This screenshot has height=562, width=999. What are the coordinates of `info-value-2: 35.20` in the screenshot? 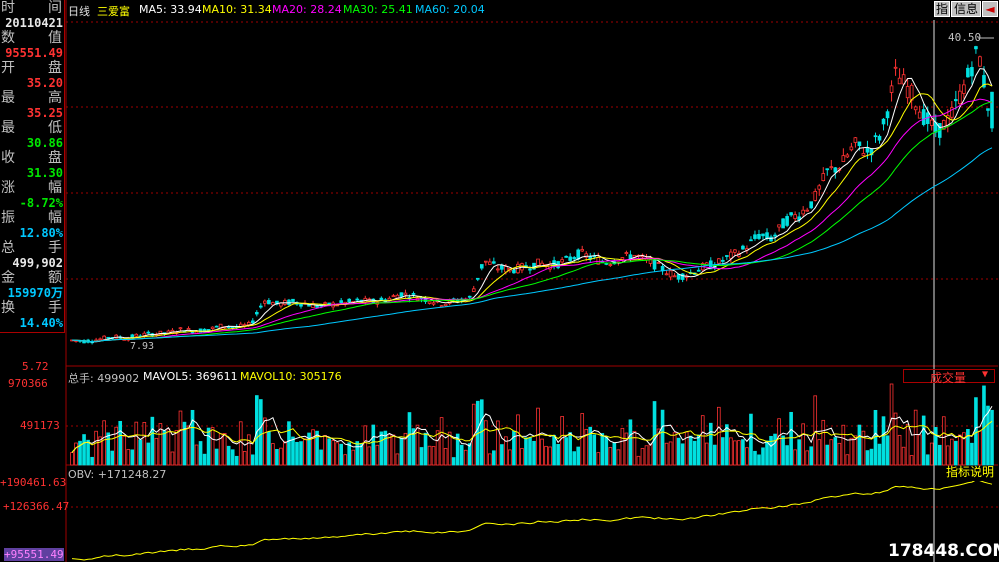 It's located at (44, 83).